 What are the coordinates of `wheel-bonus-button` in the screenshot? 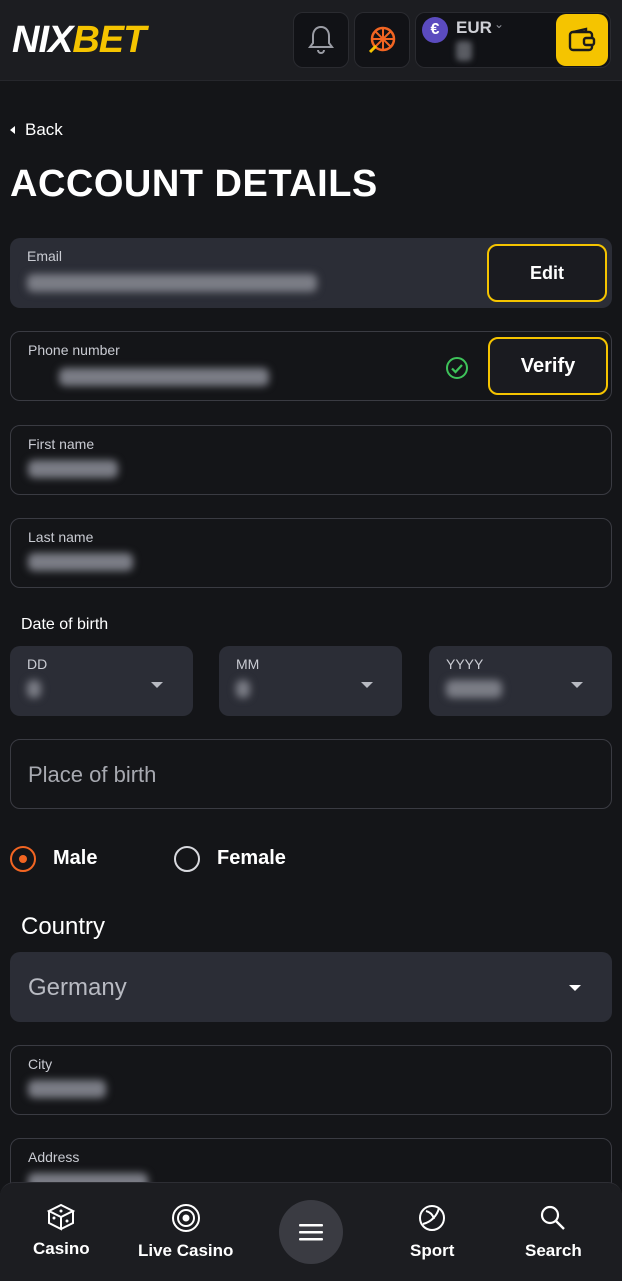 It's located at (382, 40).